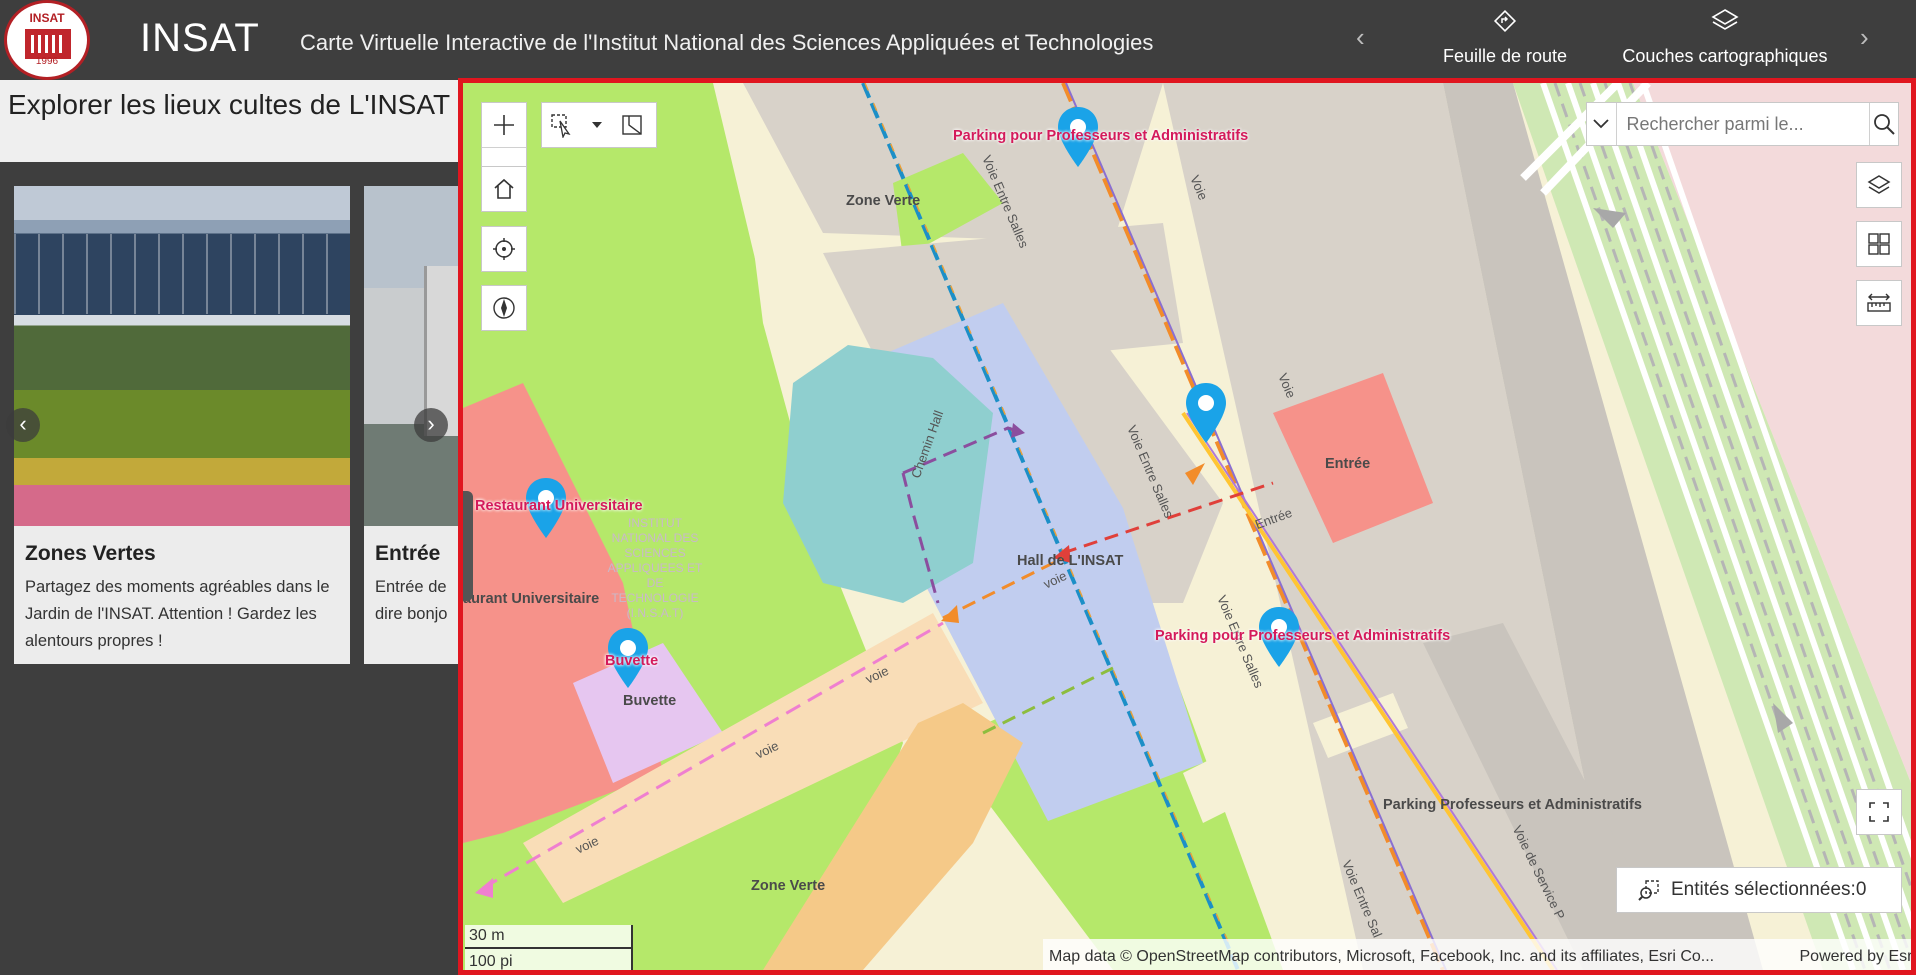  I want to click on search-input, so click(1742, 124).